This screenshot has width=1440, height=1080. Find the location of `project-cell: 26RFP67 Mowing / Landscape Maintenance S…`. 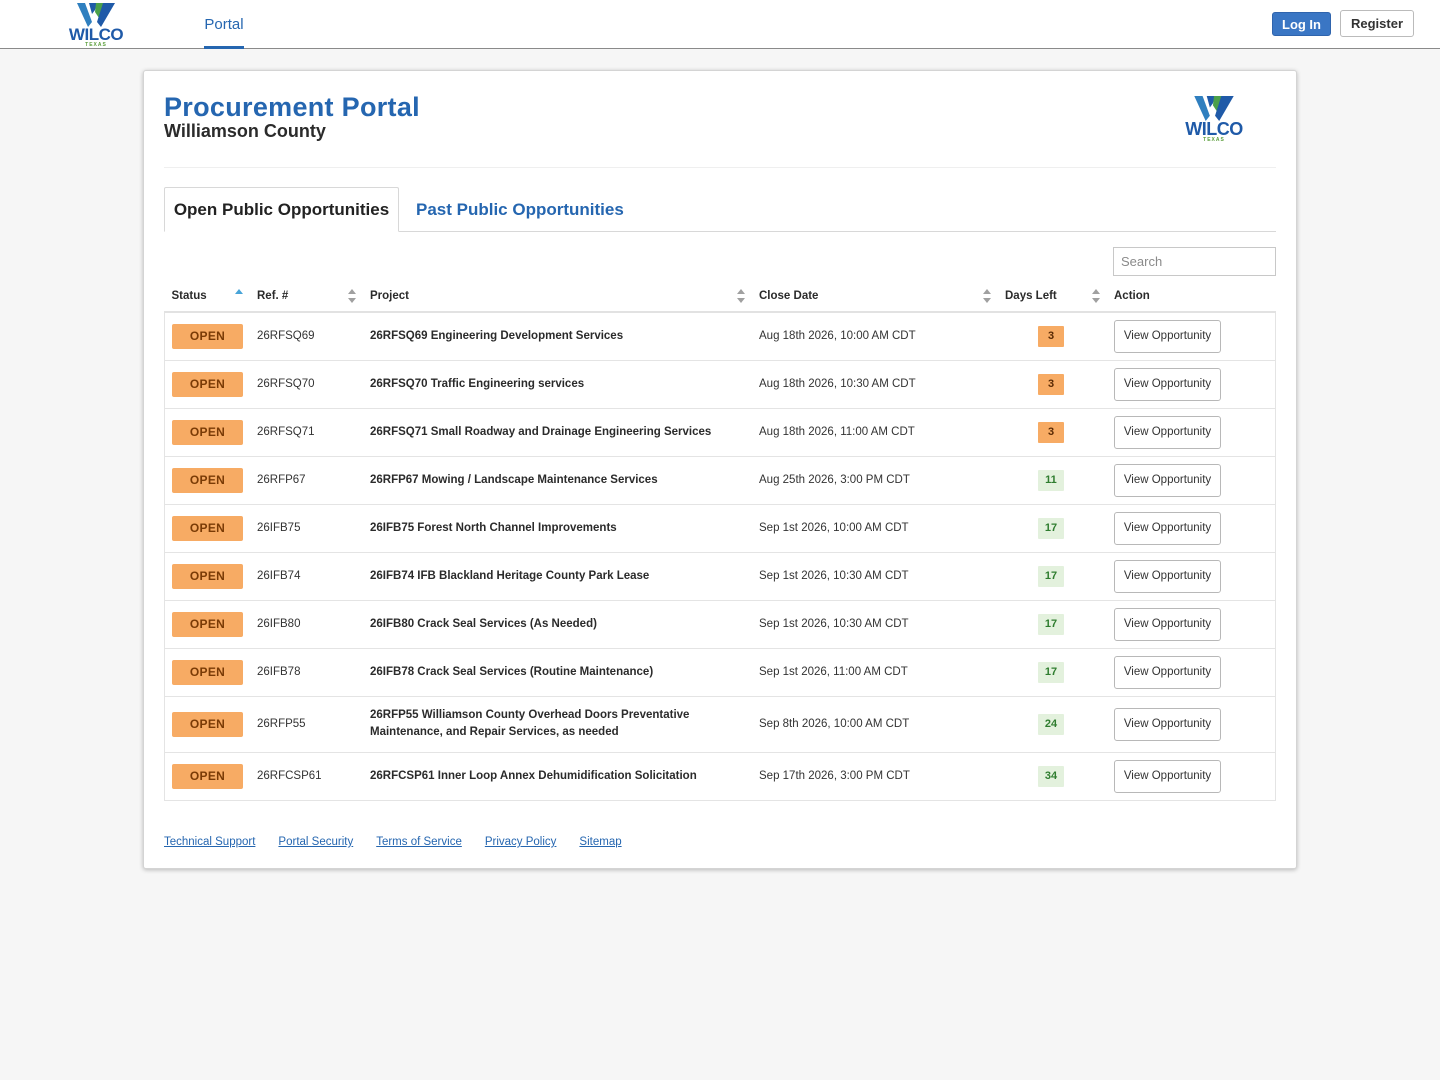

project-cell: 26RFP67 Mowing / Landscape Maintenance S… is located at coordinates (514, 479).